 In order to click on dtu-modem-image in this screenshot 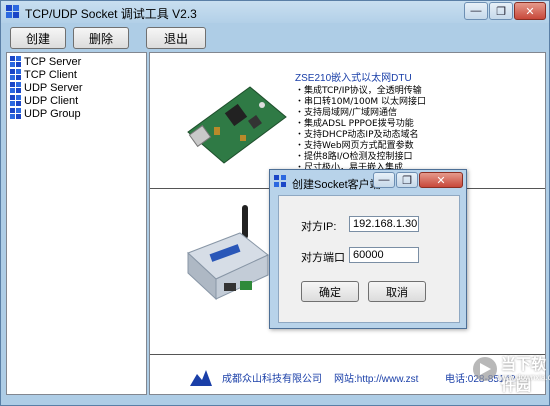, I will do `click(228, 253)`.